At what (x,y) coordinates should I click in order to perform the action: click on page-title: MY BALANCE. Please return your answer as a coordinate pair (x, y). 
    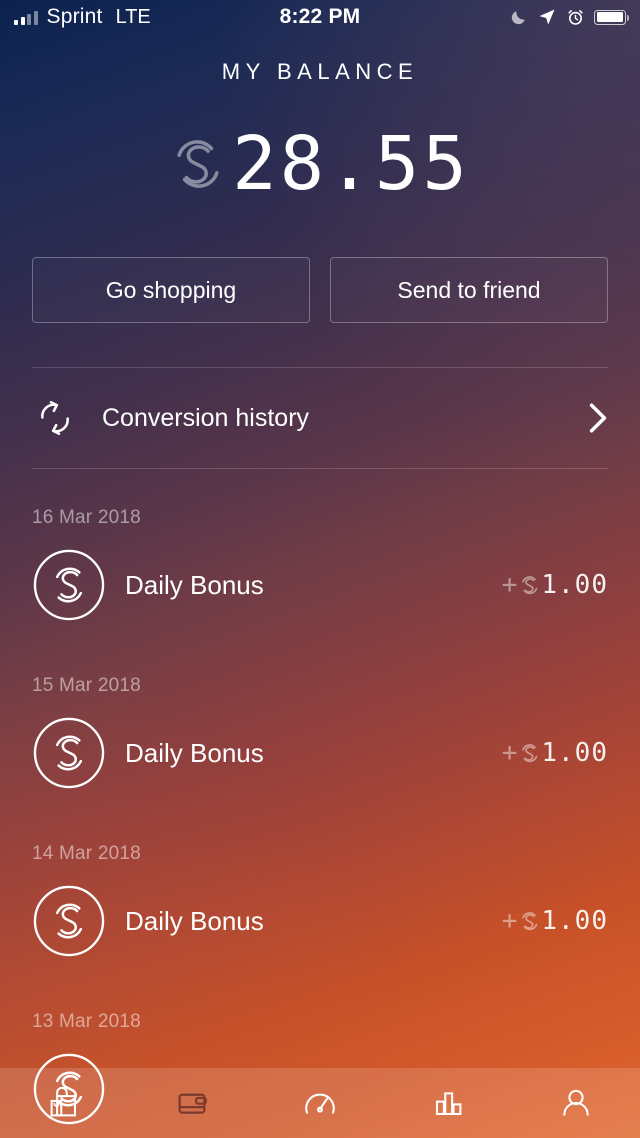
    Looking at the image, I should click on (320, 71).